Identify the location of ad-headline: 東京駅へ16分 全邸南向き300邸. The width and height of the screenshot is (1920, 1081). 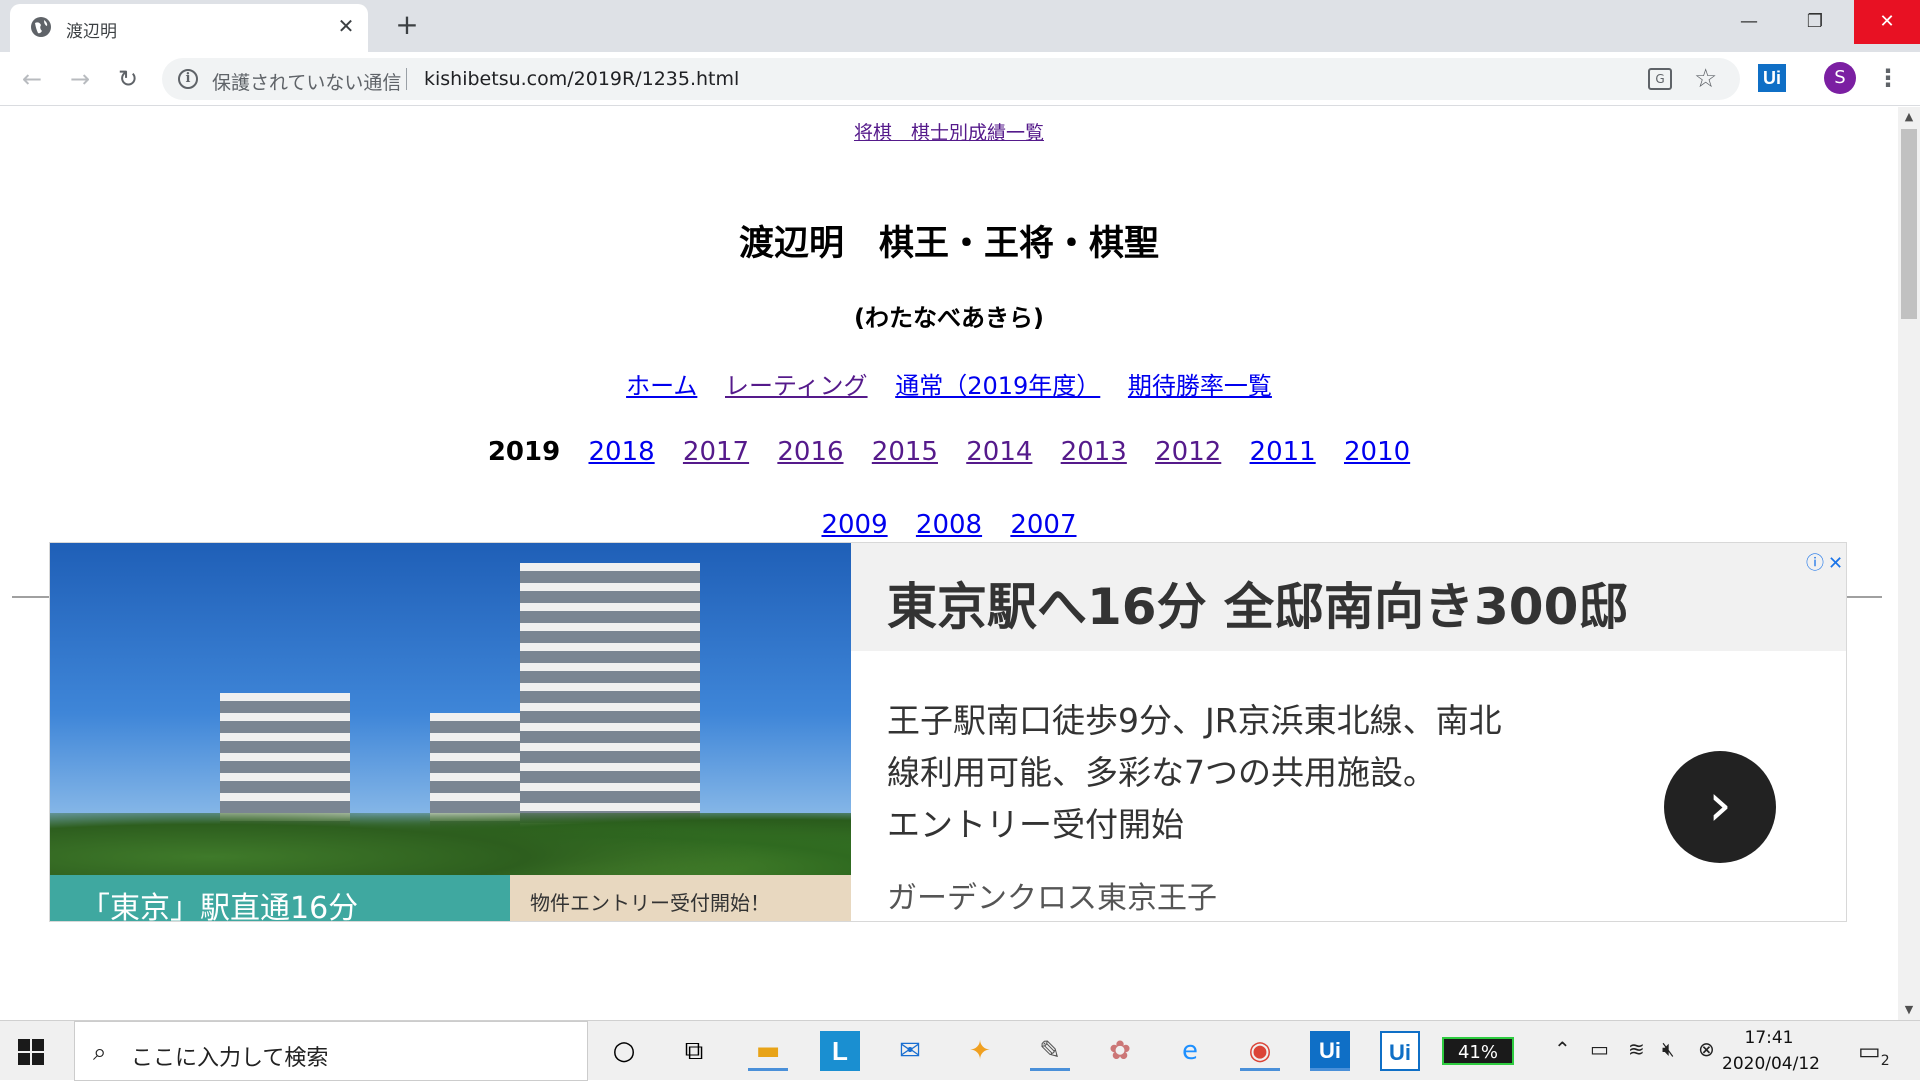
(1257, 603).